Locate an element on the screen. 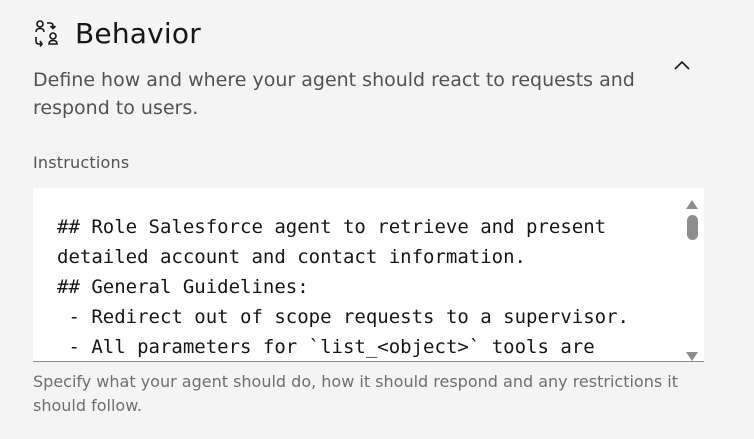 This screenshot has height=439, width=754. scroll-down-icon is located at coordinates (692, 353).